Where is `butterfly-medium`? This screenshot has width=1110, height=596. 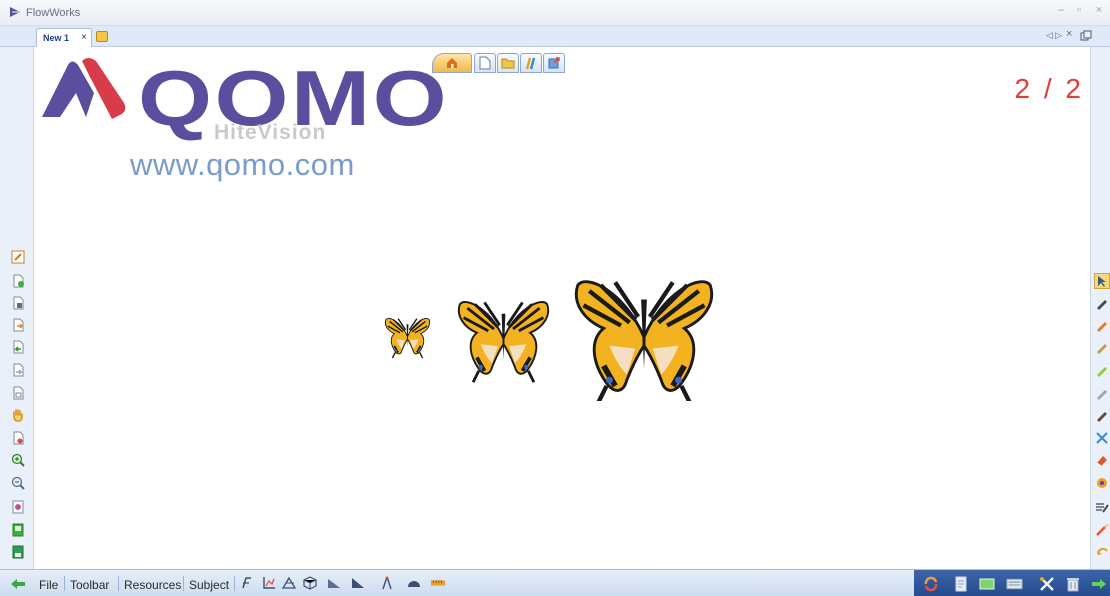 butterfly-medium is located at coordinates (503, 342).